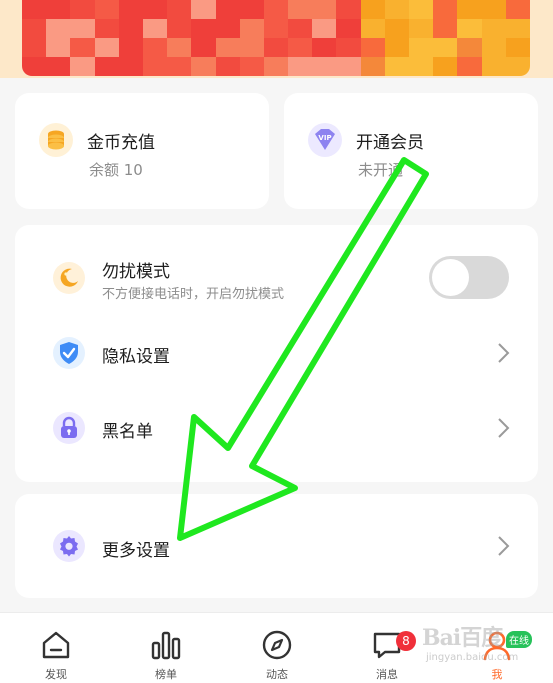 The width and height of the screenshot is (553, 683). I want to click on shield-check-icon, so click(69, 353).